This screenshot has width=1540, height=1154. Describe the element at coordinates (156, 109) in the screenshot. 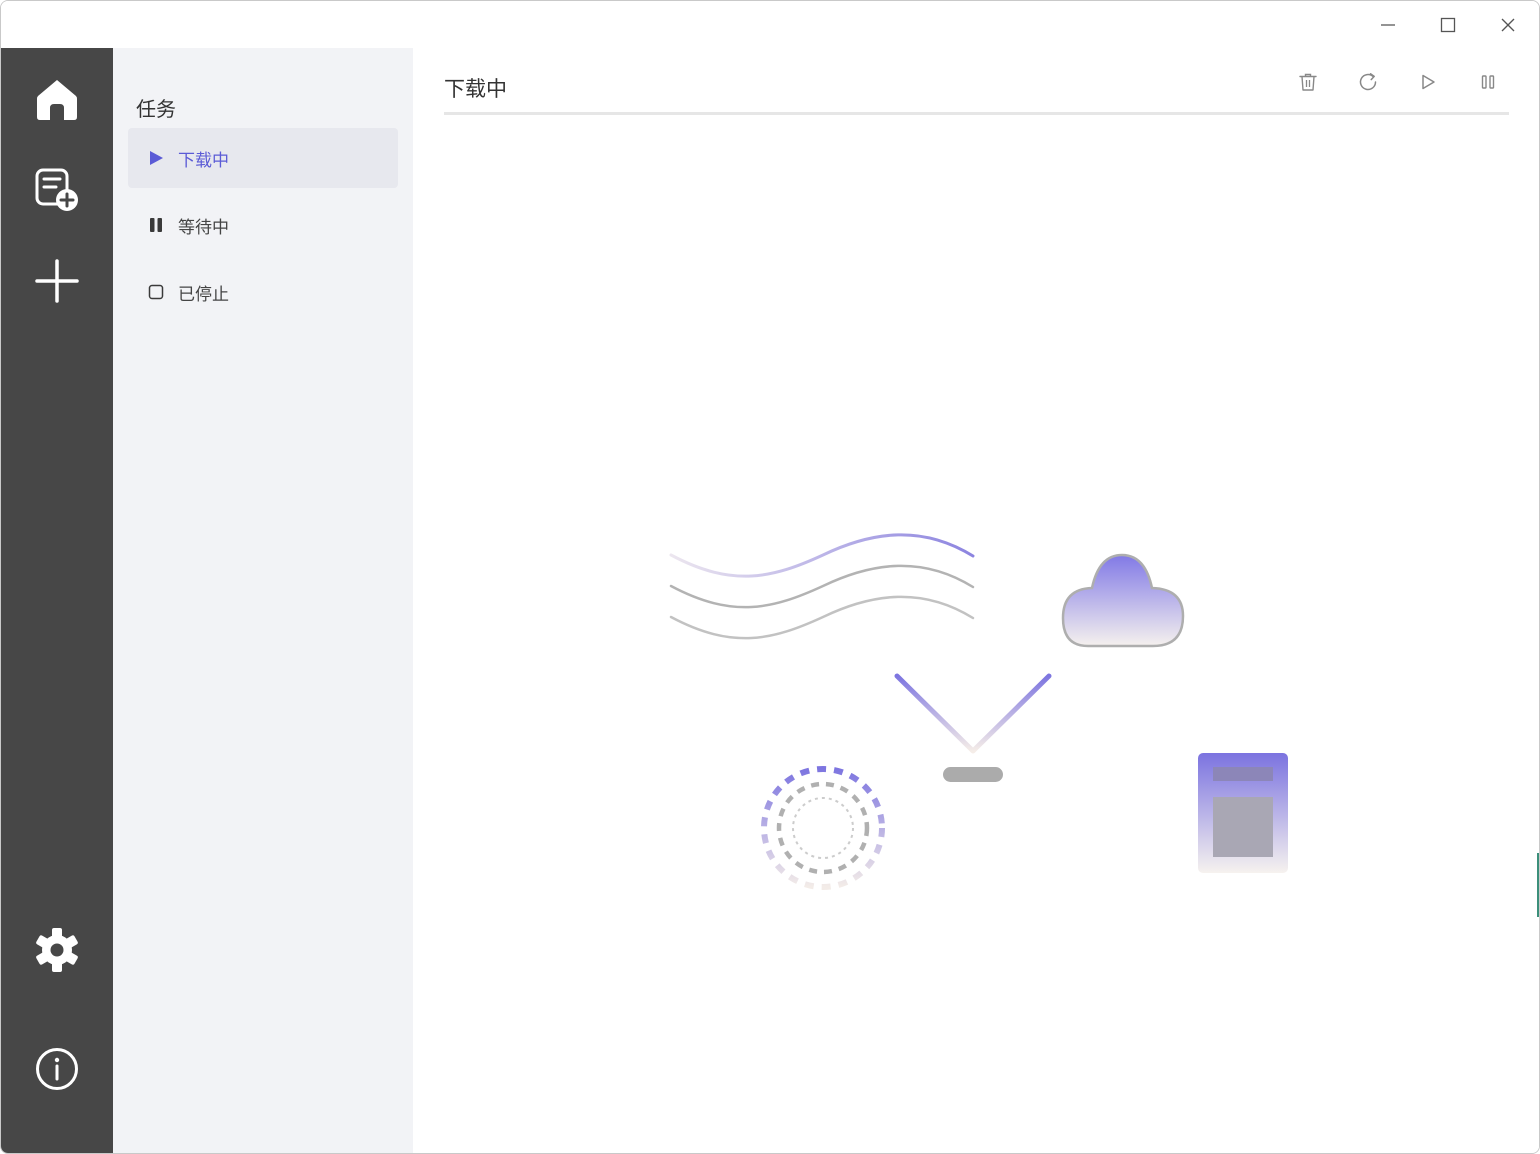

I see `sidebar-title: 任务` at that location.